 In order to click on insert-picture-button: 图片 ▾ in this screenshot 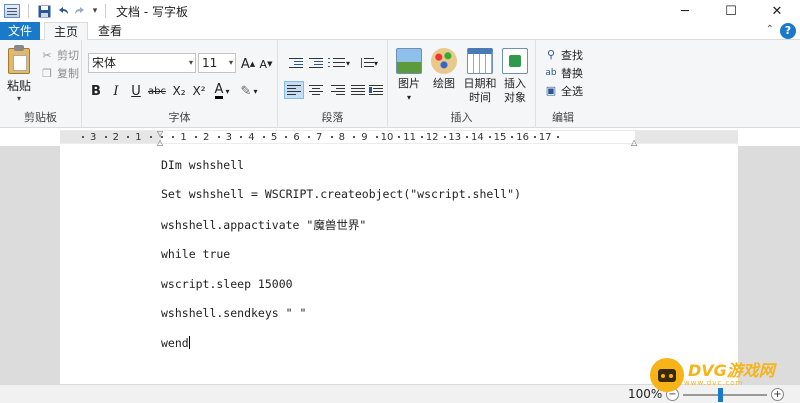, I will do `click(409, 76)`.